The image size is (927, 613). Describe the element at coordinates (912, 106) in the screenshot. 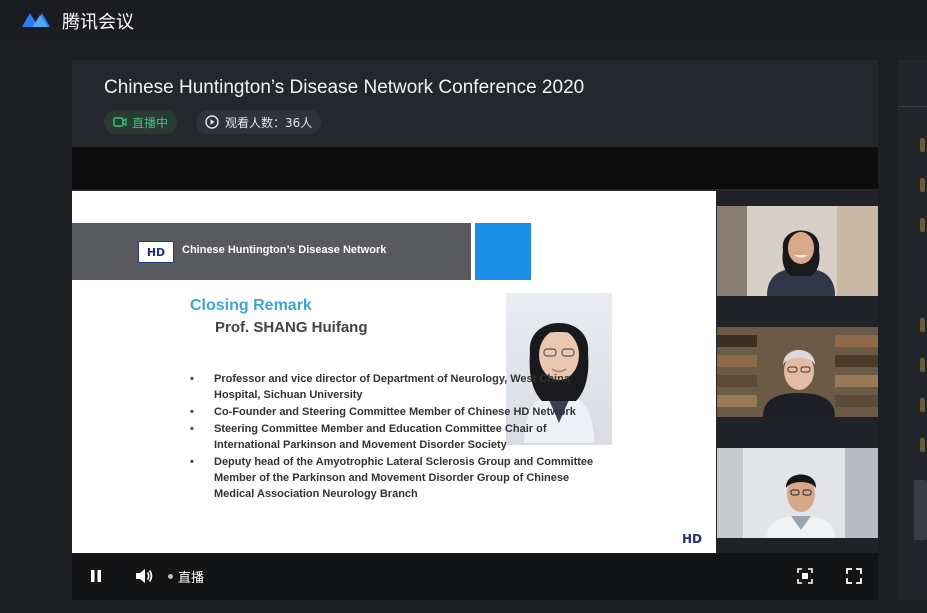

I see `side-panel-divider` at that location.